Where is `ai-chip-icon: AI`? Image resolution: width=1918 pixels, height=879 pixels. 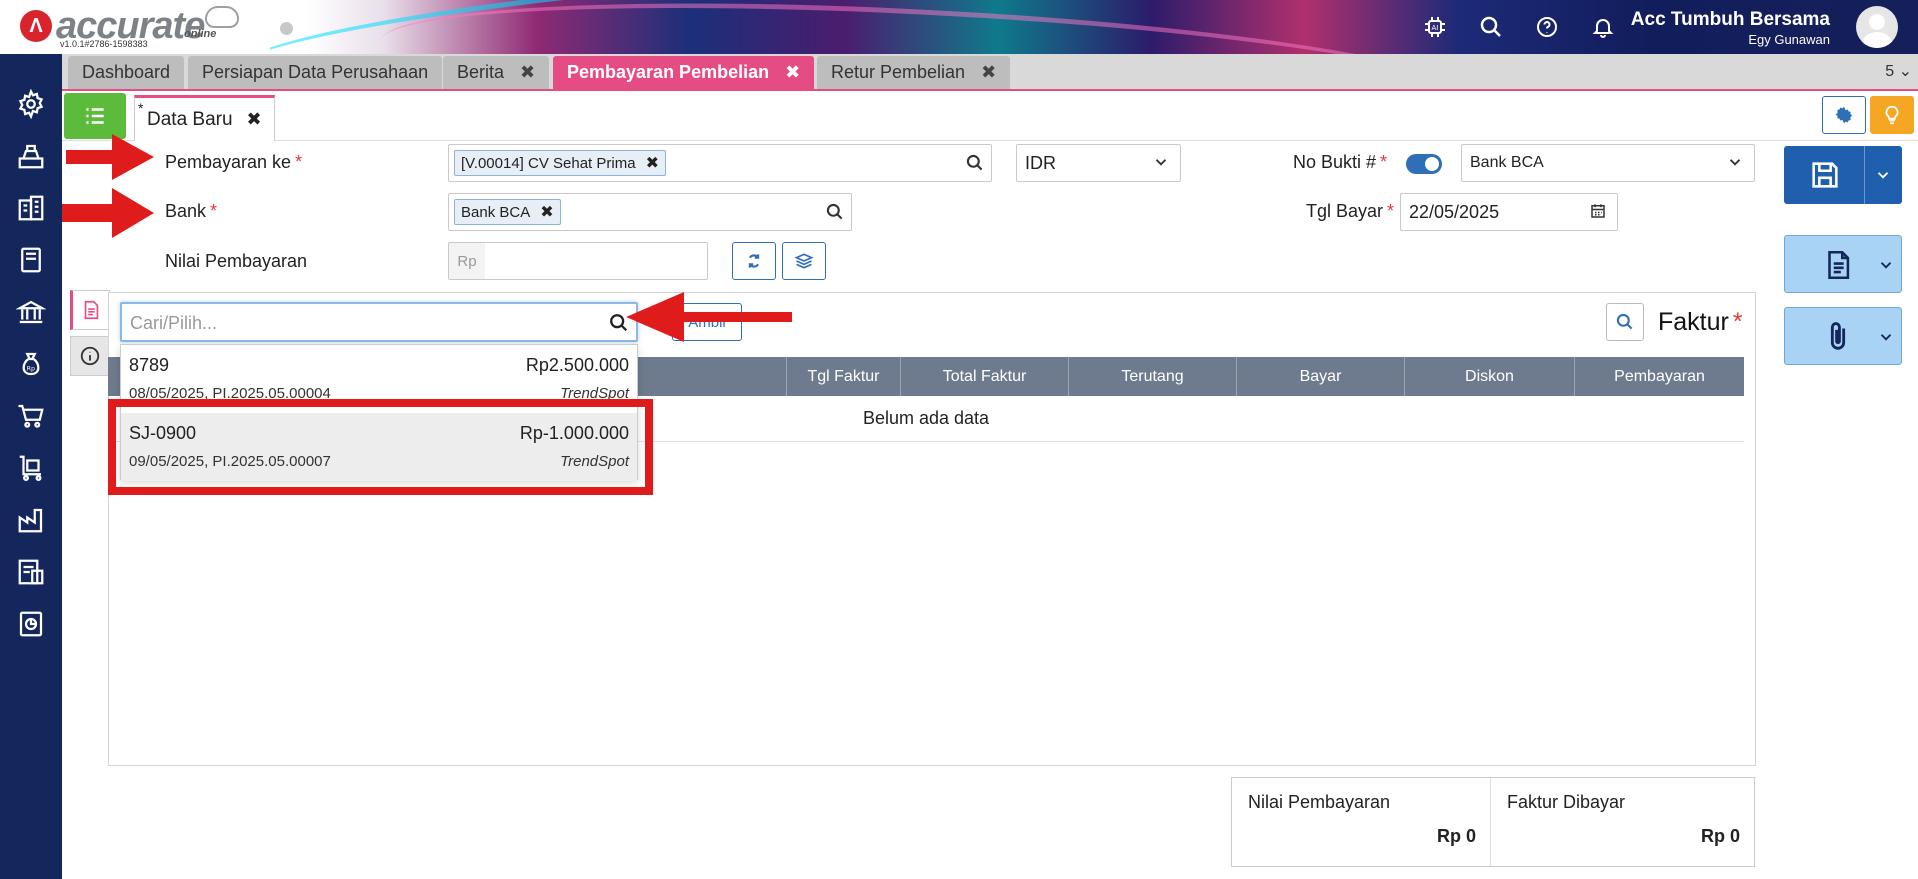 ai-chip-icon: AI is located at coordinates (1435, 27).